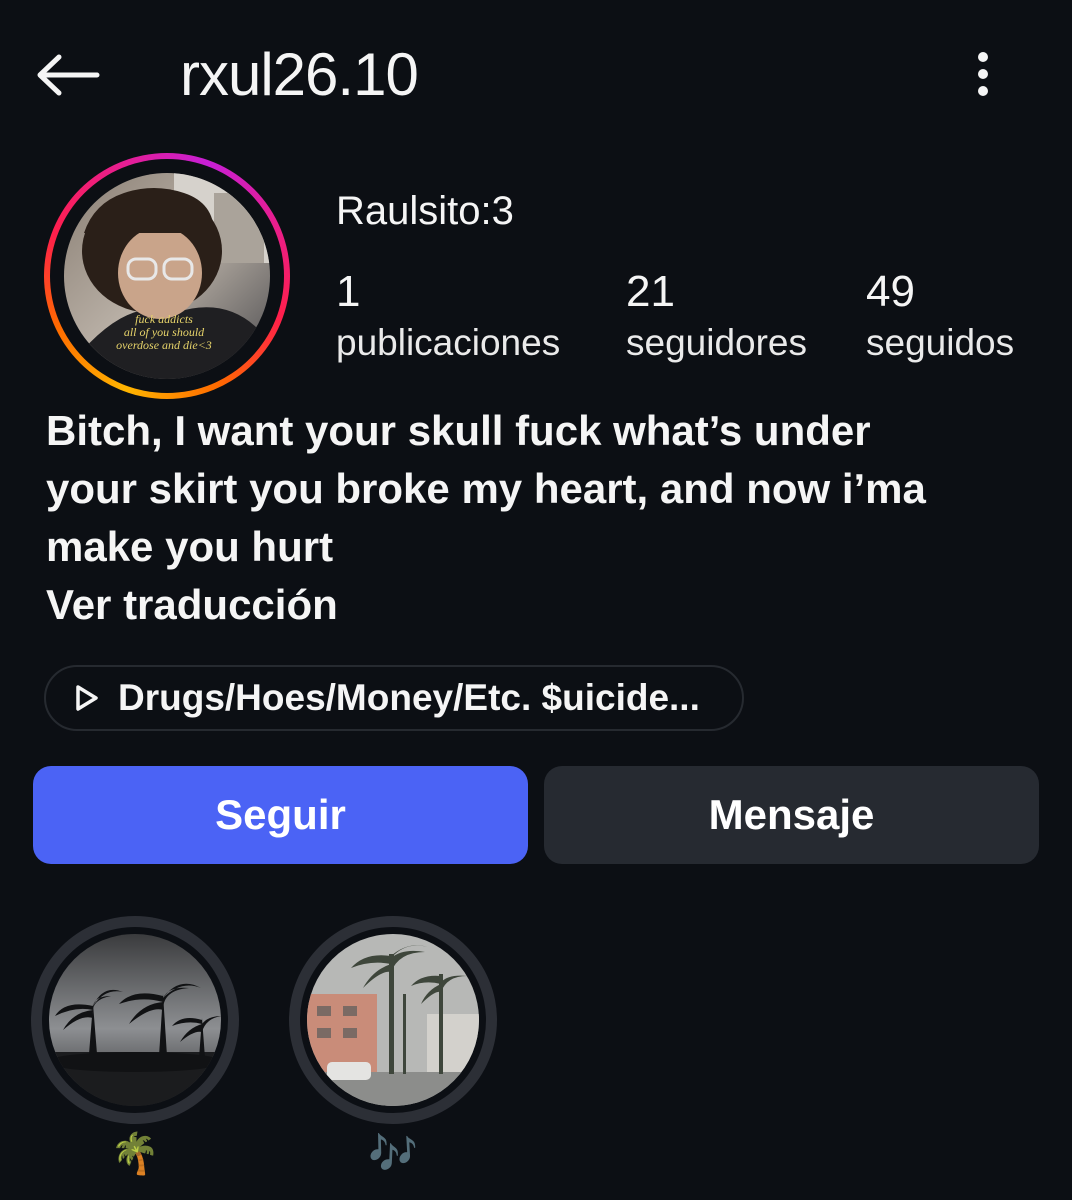 Image resolution: width=1072 pixels, height=1200 pixels. Describe the element at coordinates (791, 815) in the screenshot. I see `message-button: Mensaje` at that location.